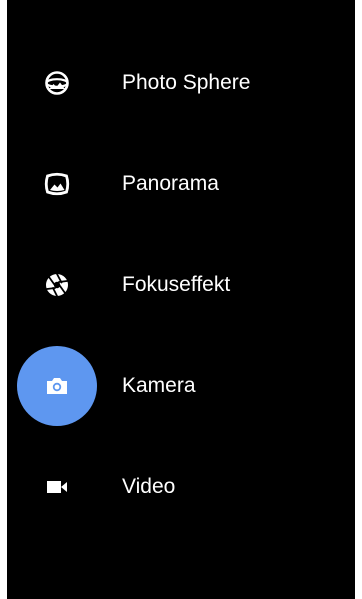 This screenshot has height=599, width=362. I want to click on mode-label-photo-sphere: Photo Sphere, so click(186, 82).